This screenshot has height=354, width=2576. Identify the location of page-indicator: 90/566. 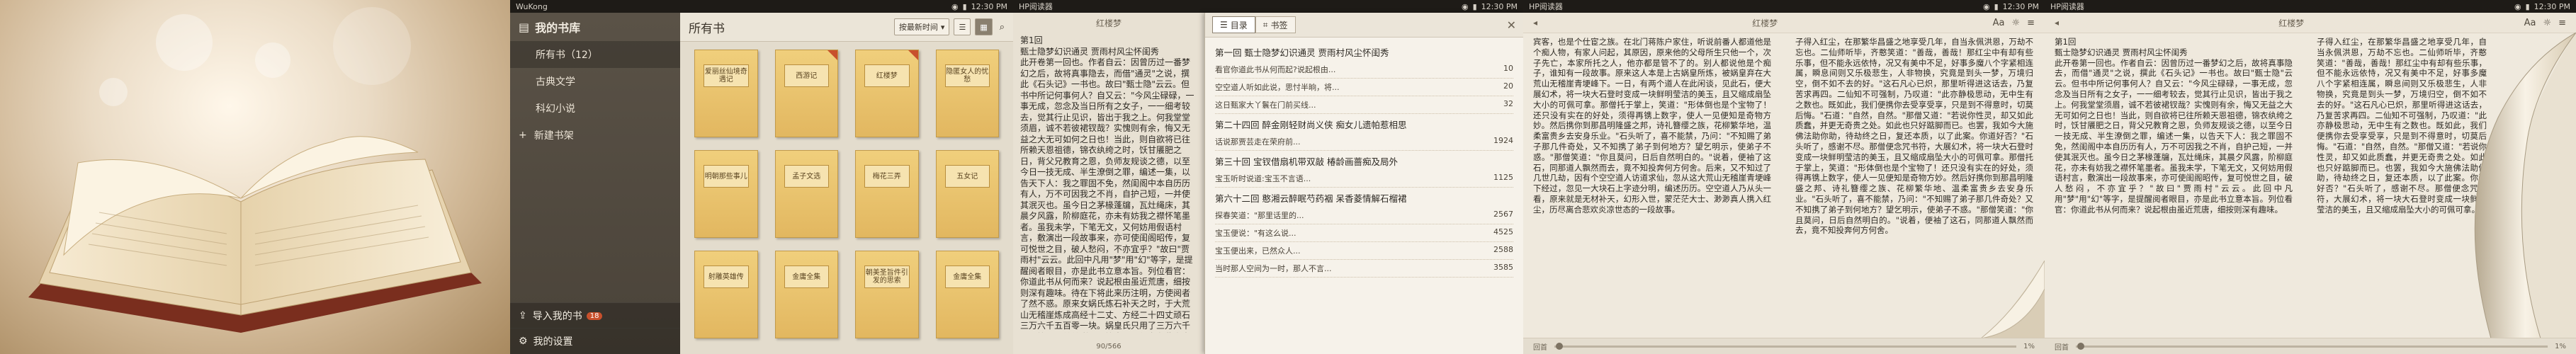
(1109, 346).